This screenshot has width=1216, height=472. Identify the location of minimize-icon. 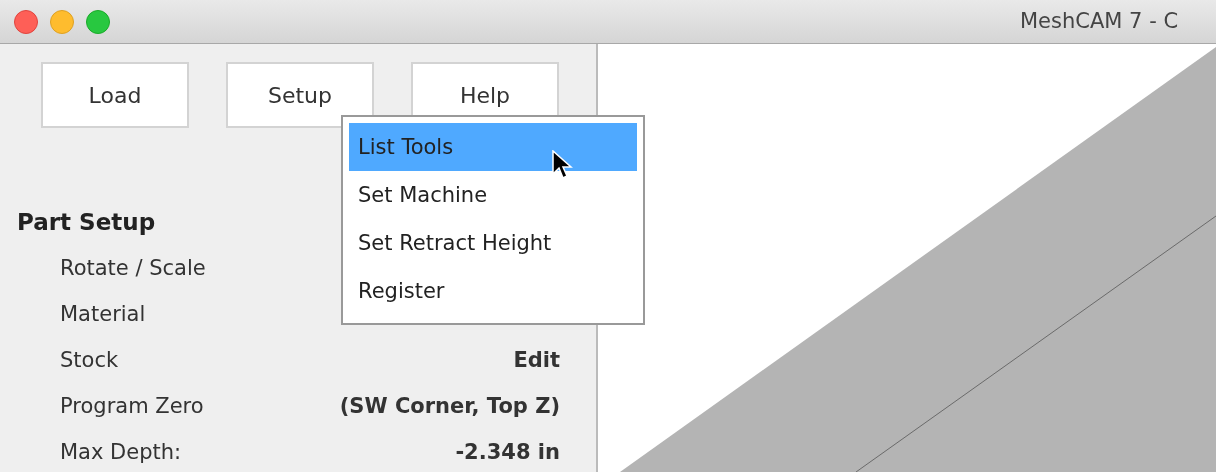
(62, 21).